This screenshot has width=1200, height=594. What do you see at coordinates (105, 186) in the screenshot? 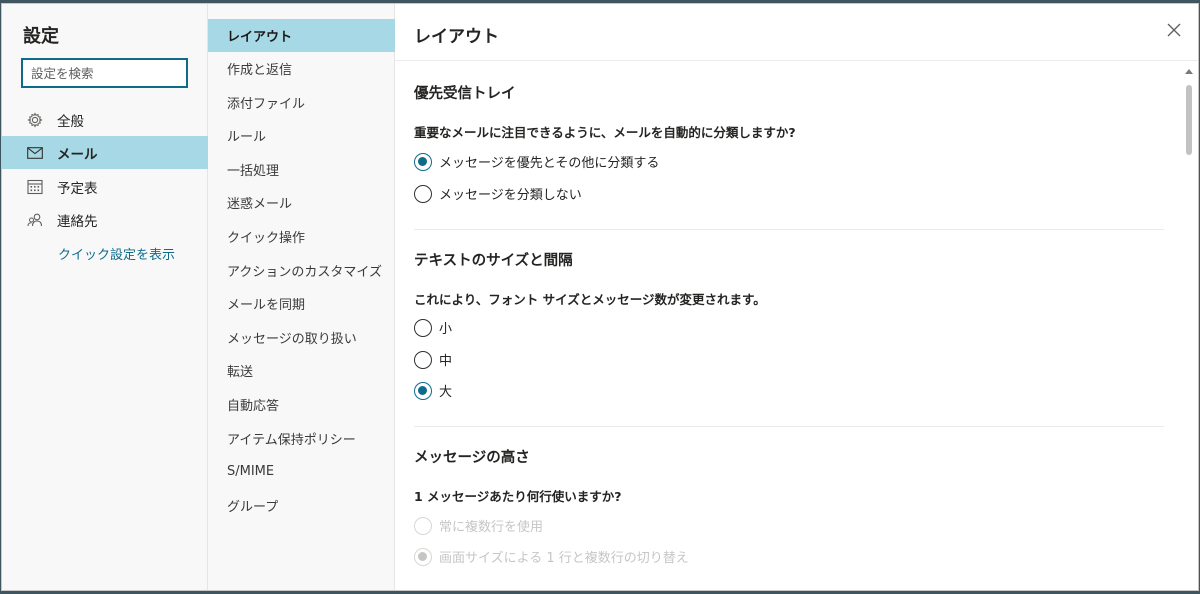
I see `category-calendar: 予定表` at bounding box center [105, 186].